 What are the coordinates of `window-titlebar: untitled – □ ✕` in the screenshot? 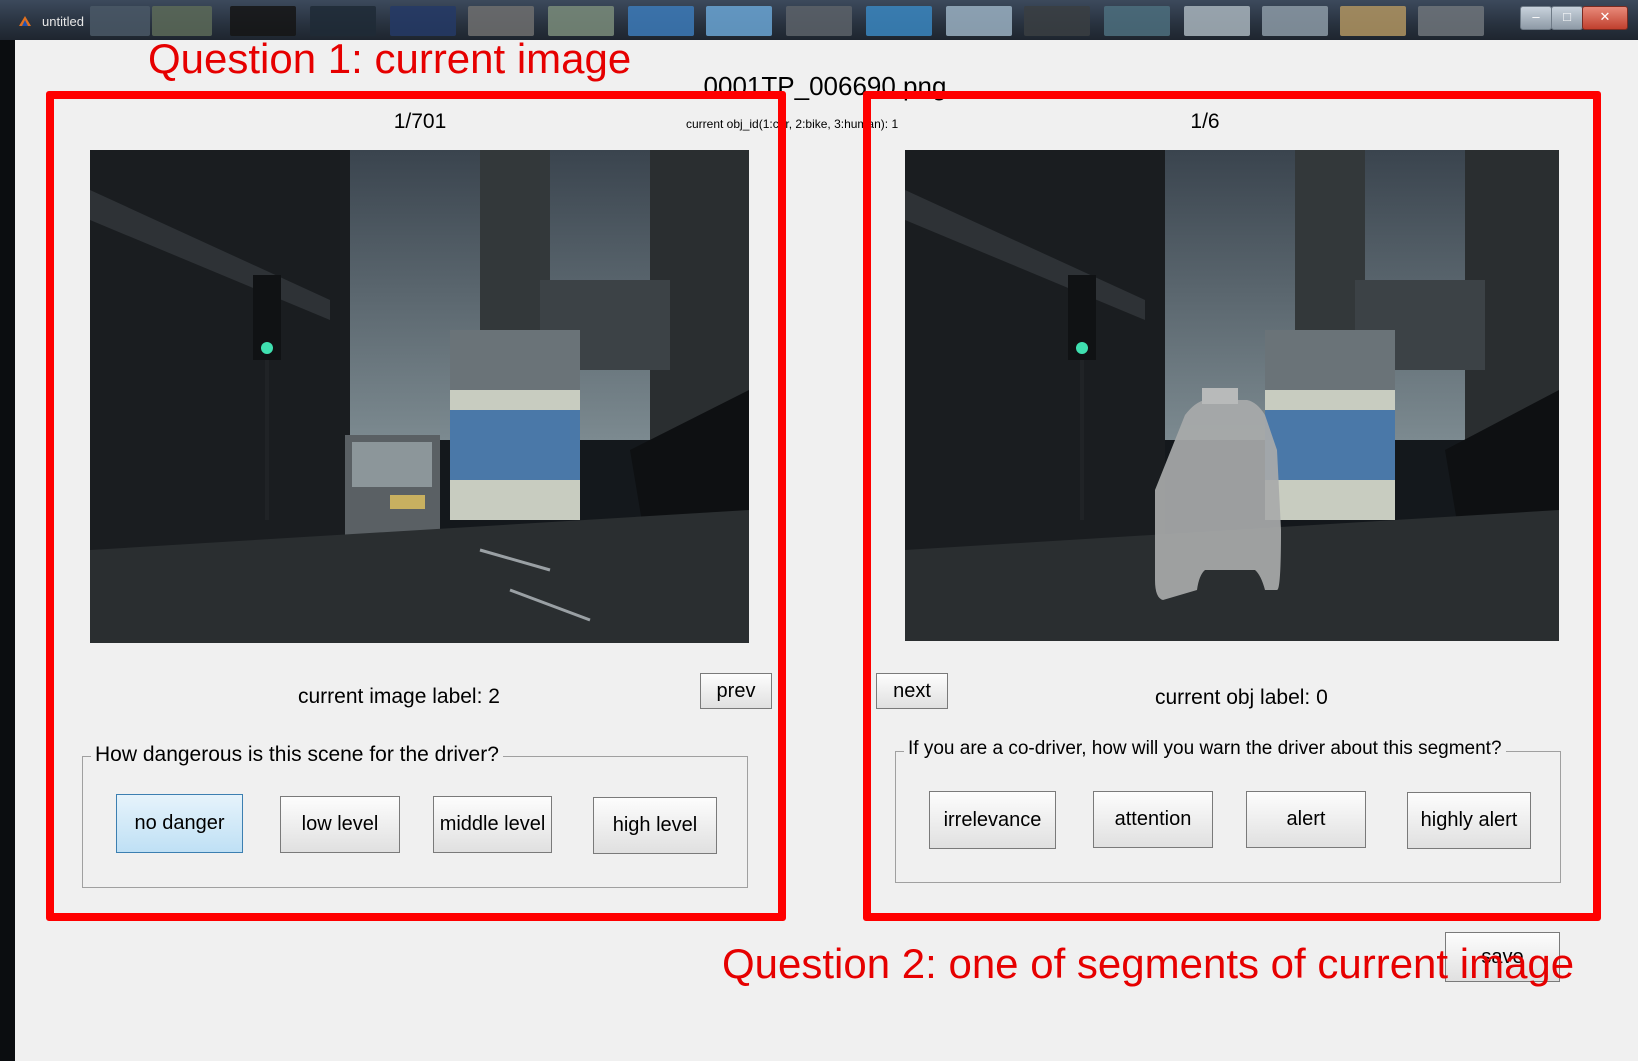 It's located at (819, 20).